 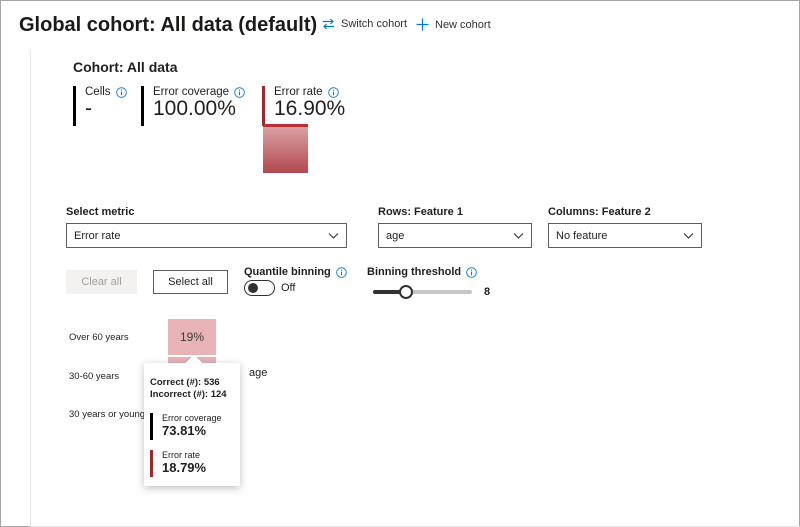 I want to click on tooltip-error-rate: Error rate 18.79%, so click(x=178, y=463).